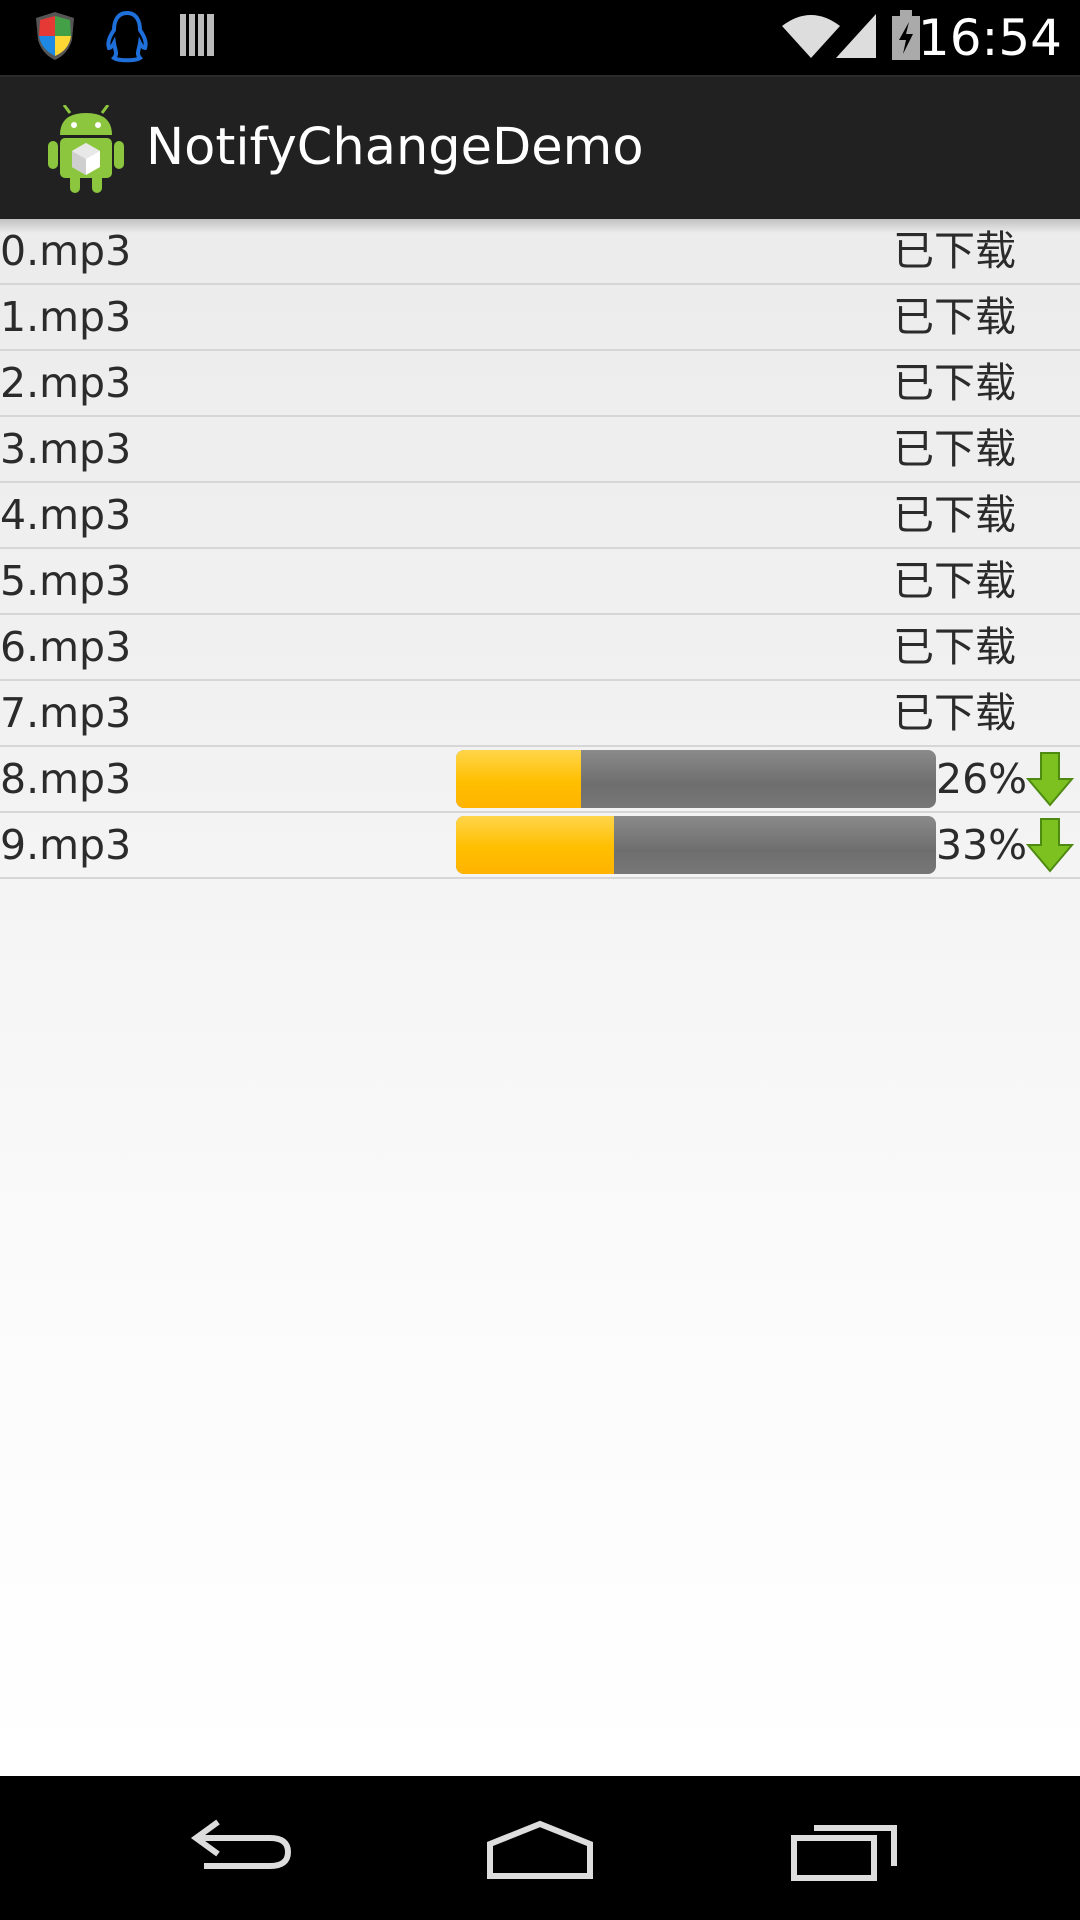 The image size is (1080, 1920). What do you see at coordinates (66, 713) in the screenshot?
I see `file-name: 7.mp3` at bounding box center [66, 713].